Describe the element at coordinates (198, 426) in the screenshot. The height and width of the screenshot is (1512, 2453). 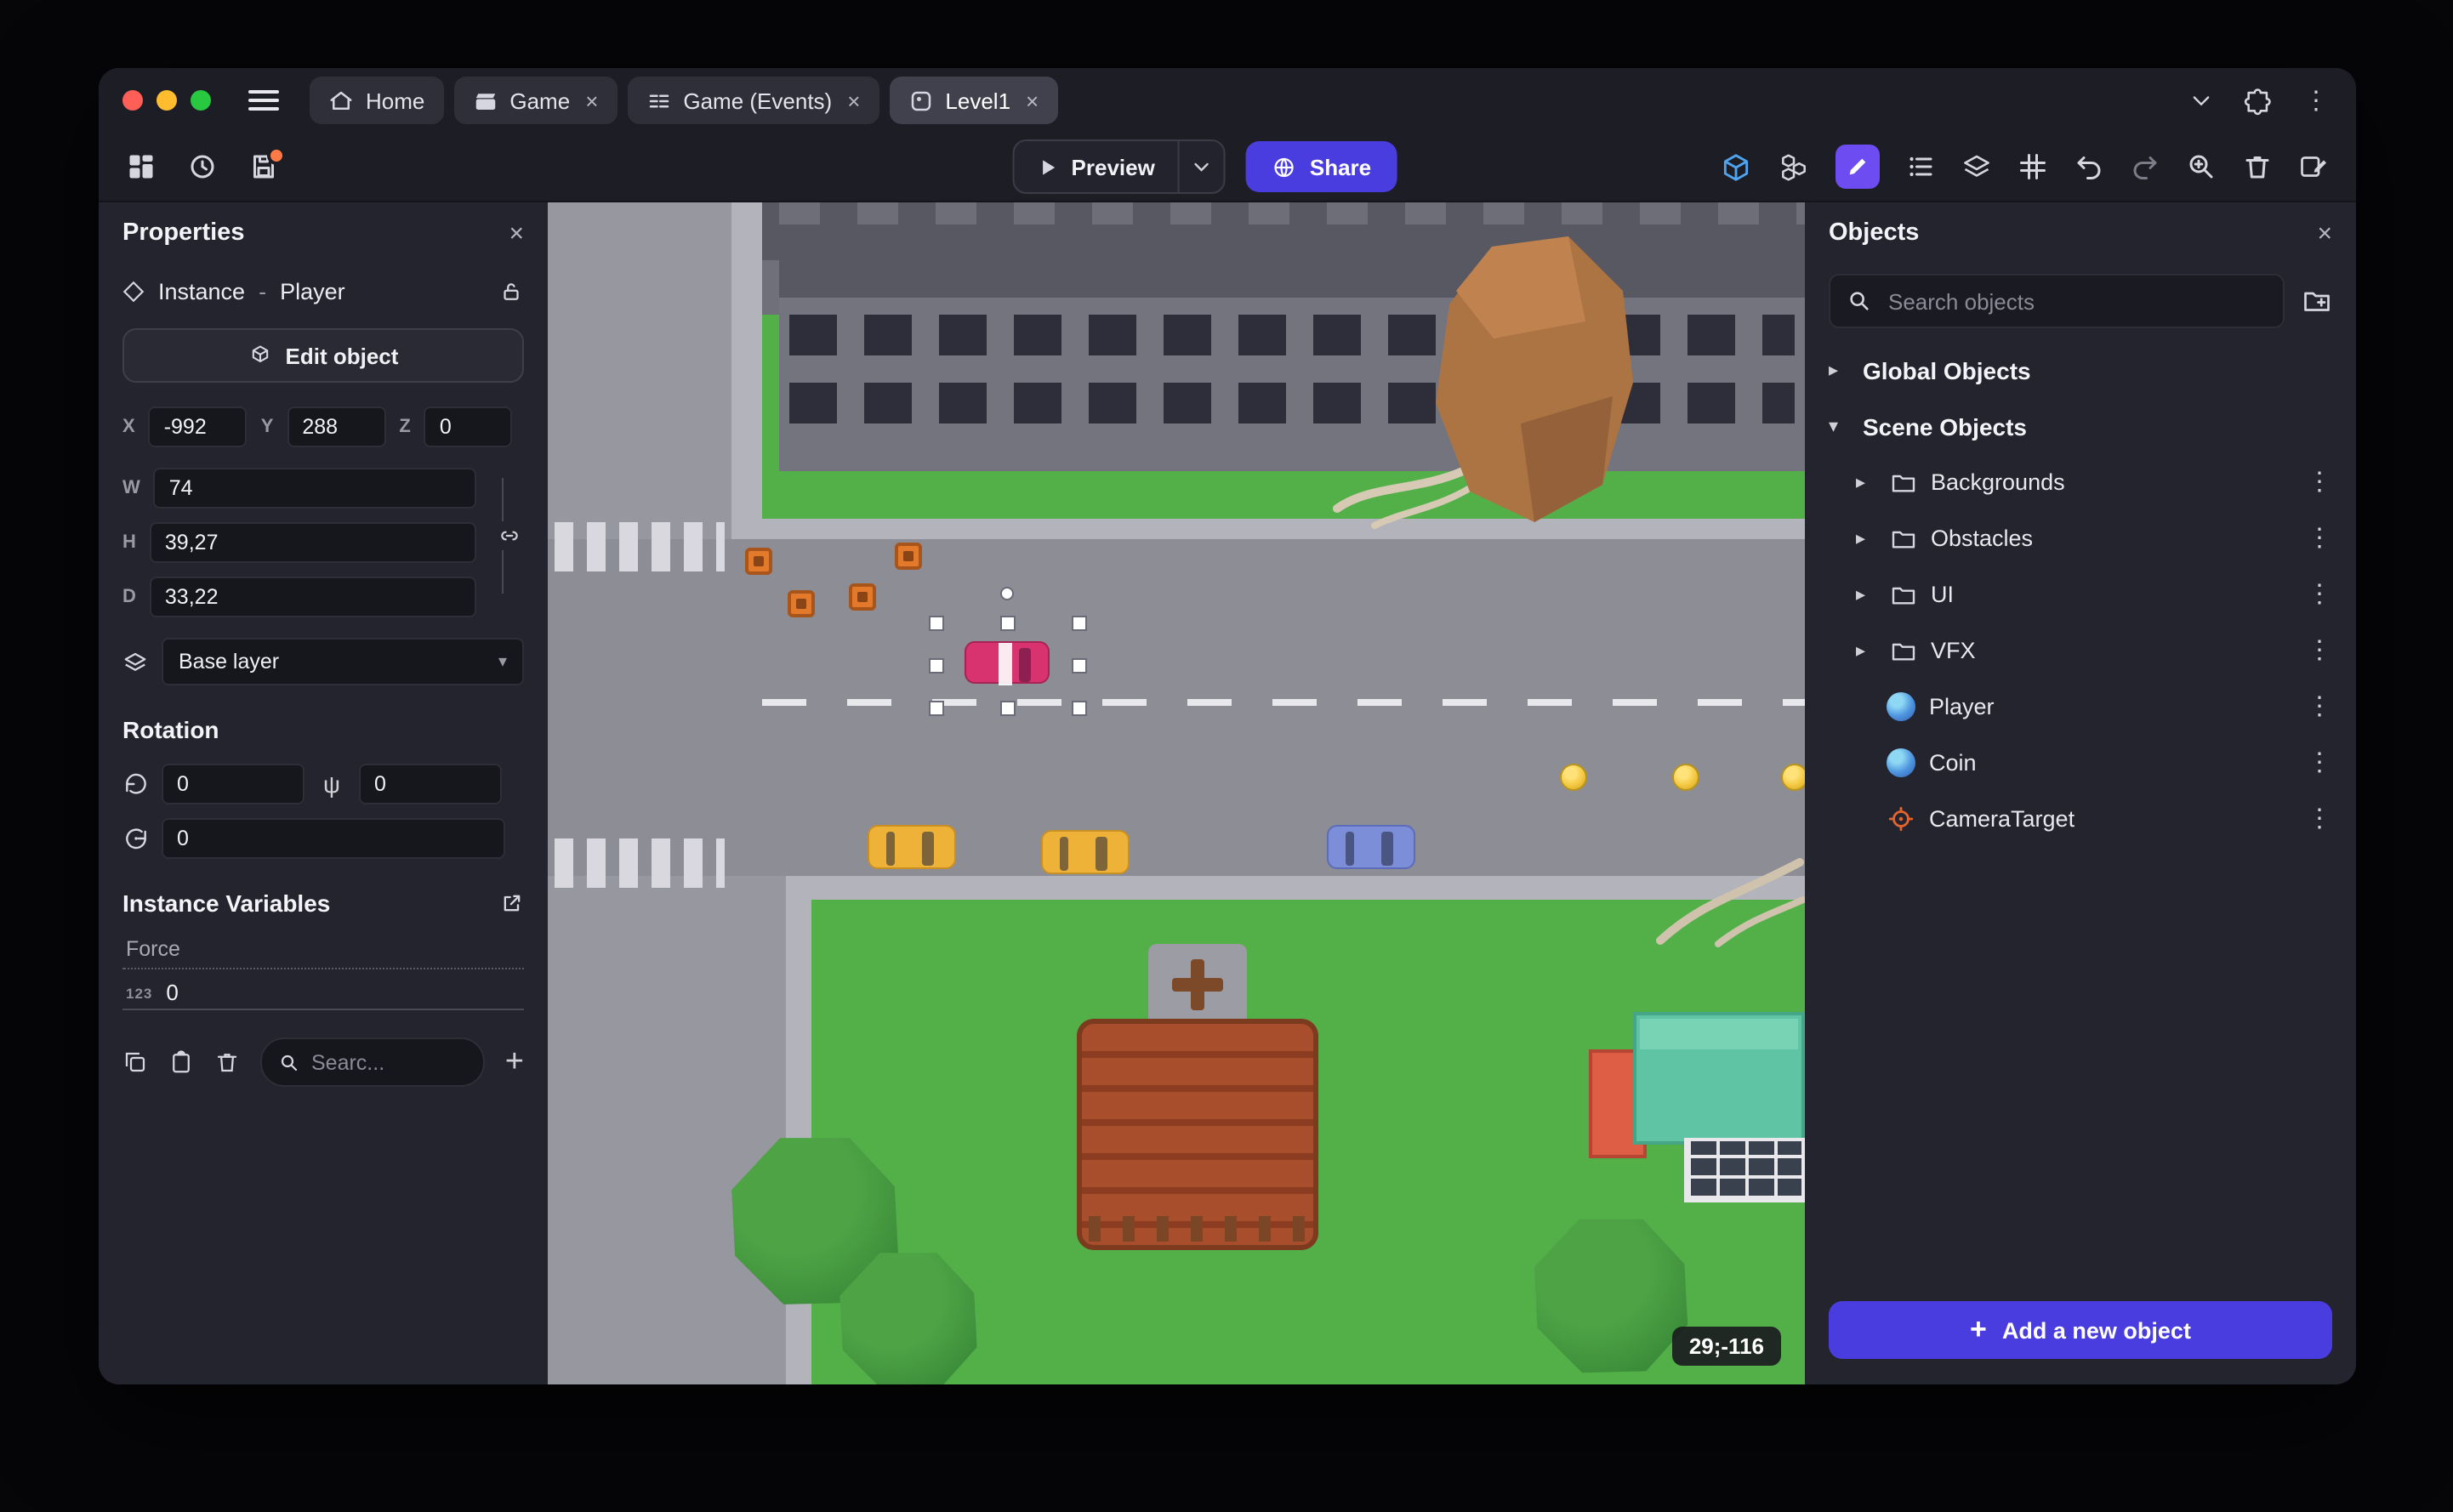
I see `x-input` at that location.